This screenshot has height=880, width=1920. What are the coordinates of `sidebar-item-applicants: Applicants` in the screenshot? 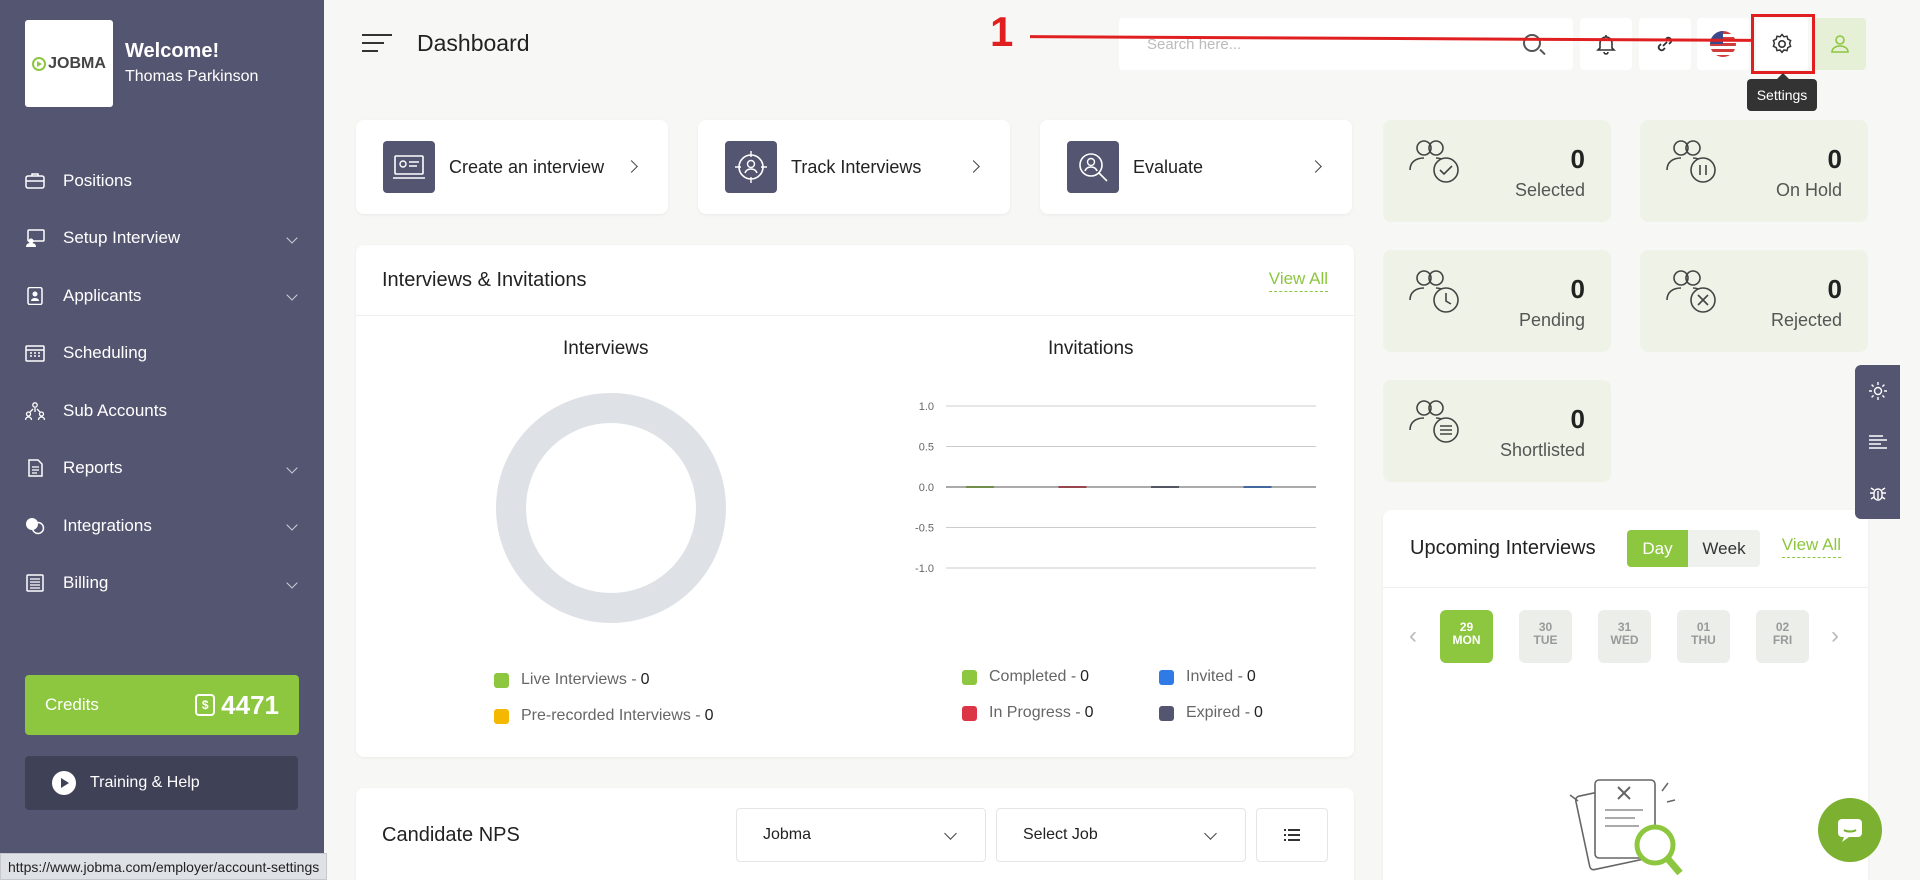 It's located at (162, 296).